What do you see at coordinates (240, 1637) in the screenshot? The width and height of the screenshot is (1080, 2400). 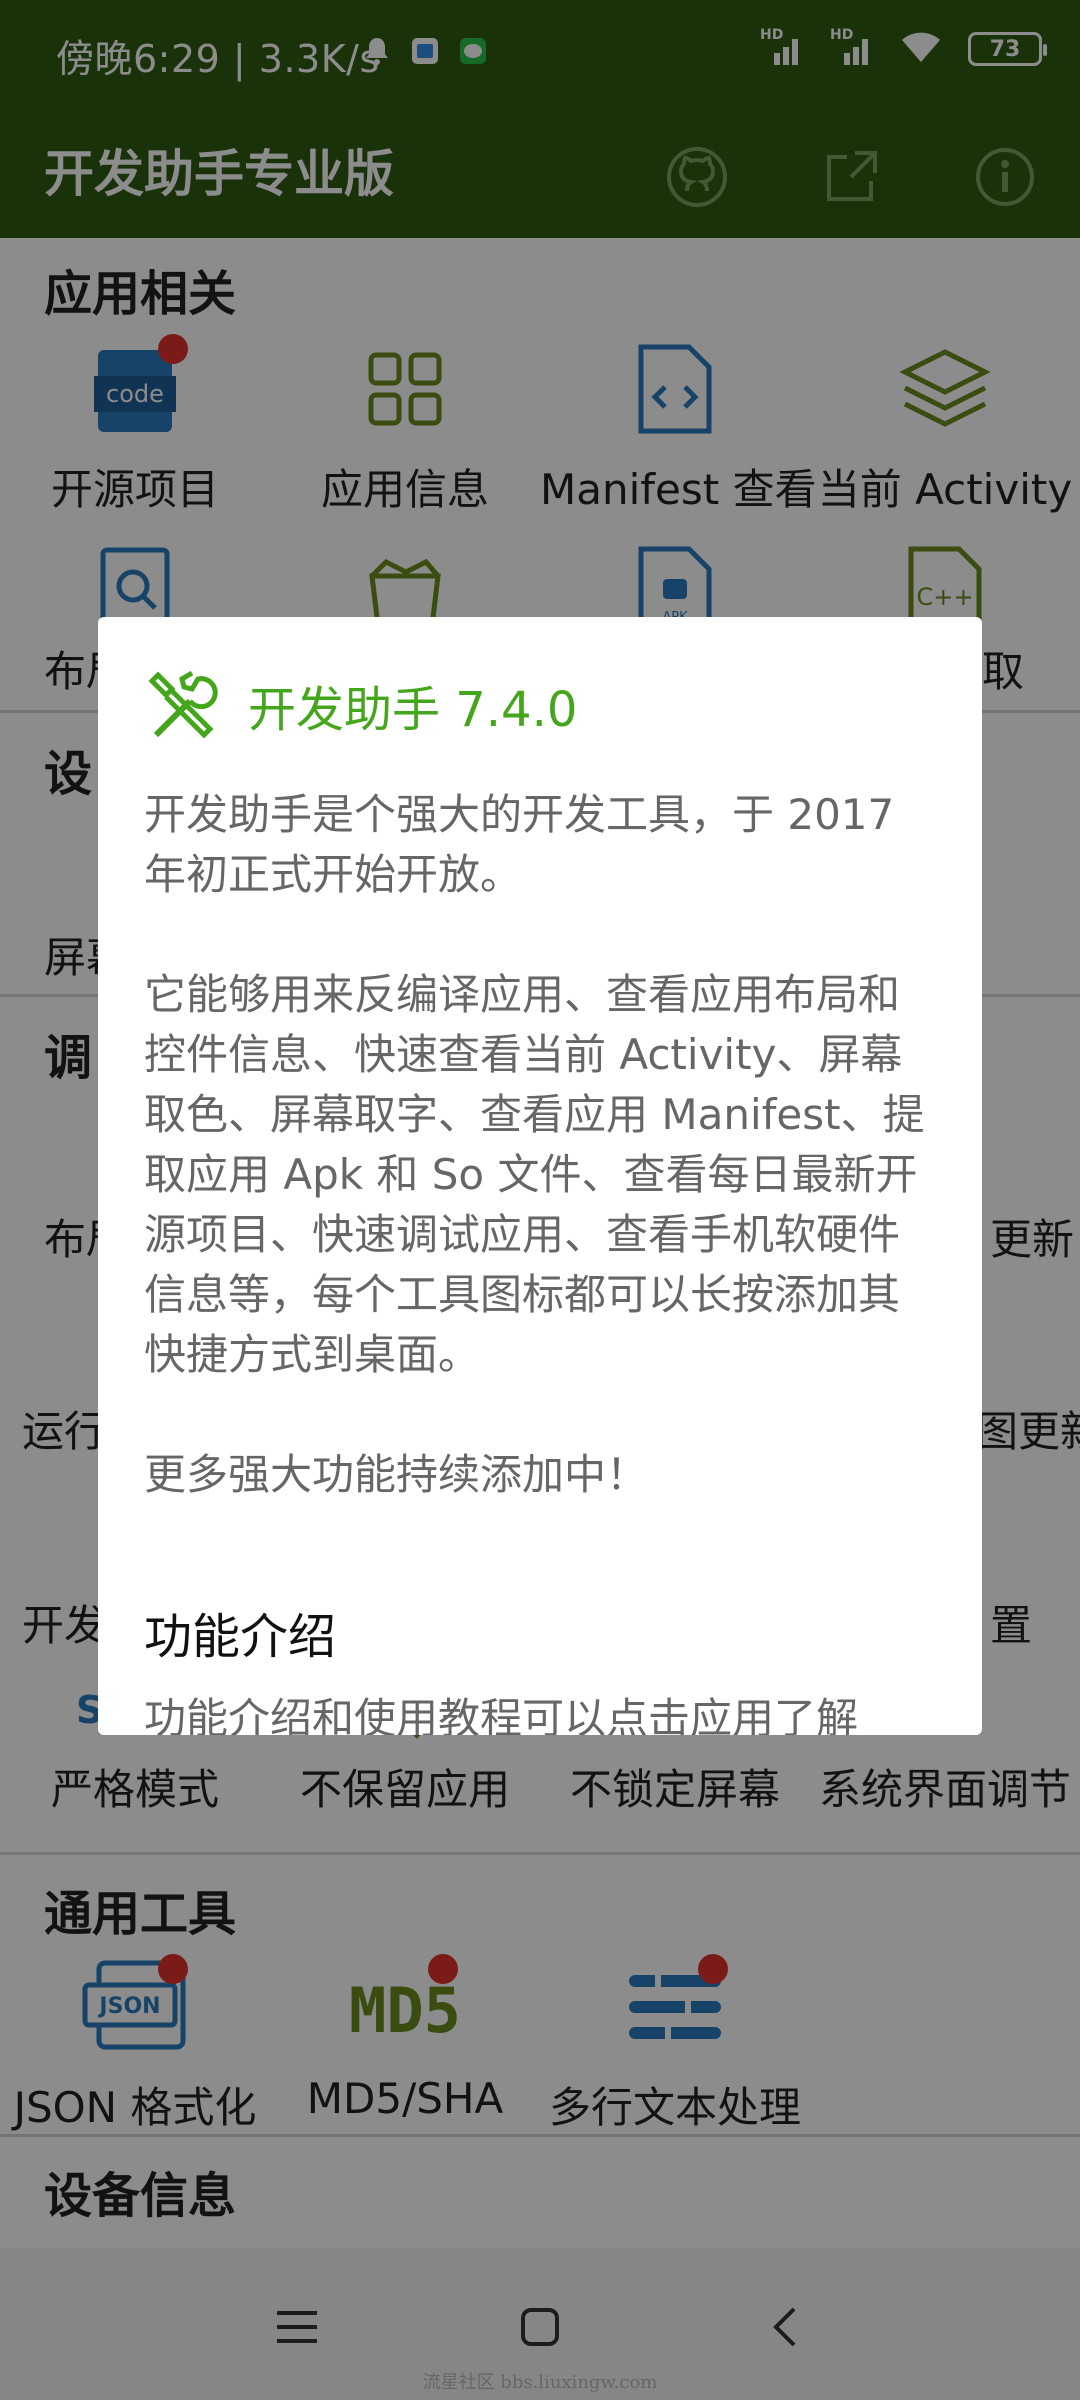 I see `dialog-subheading: 功能介绍` at bounding box center [240, 1637].